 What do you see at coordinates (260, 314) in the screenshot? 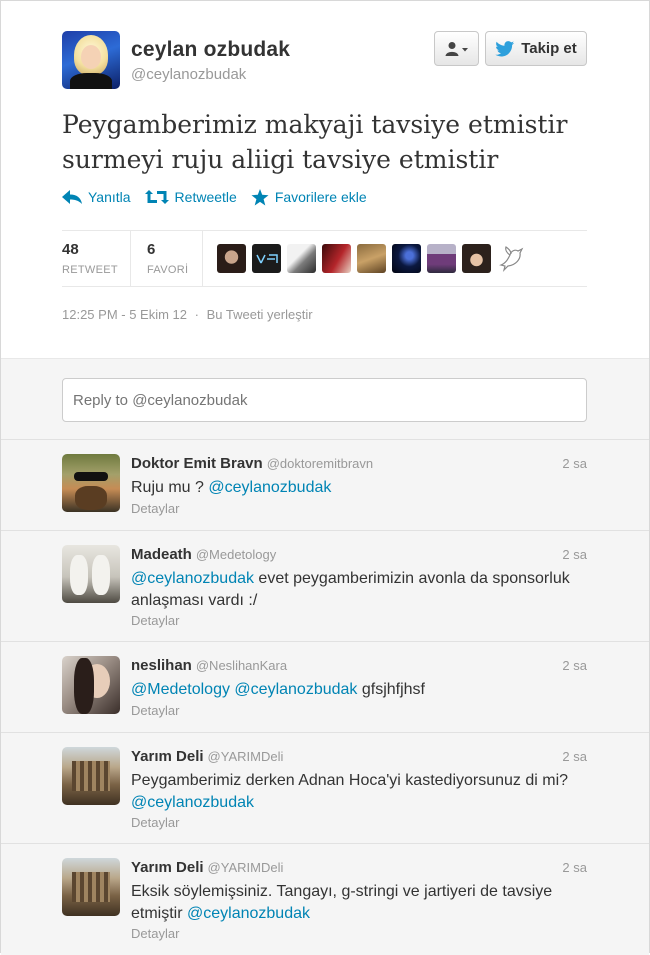
I see `embed-tweet-link: Bu Tweeti yerleştir` at bounding box center [260, 314].